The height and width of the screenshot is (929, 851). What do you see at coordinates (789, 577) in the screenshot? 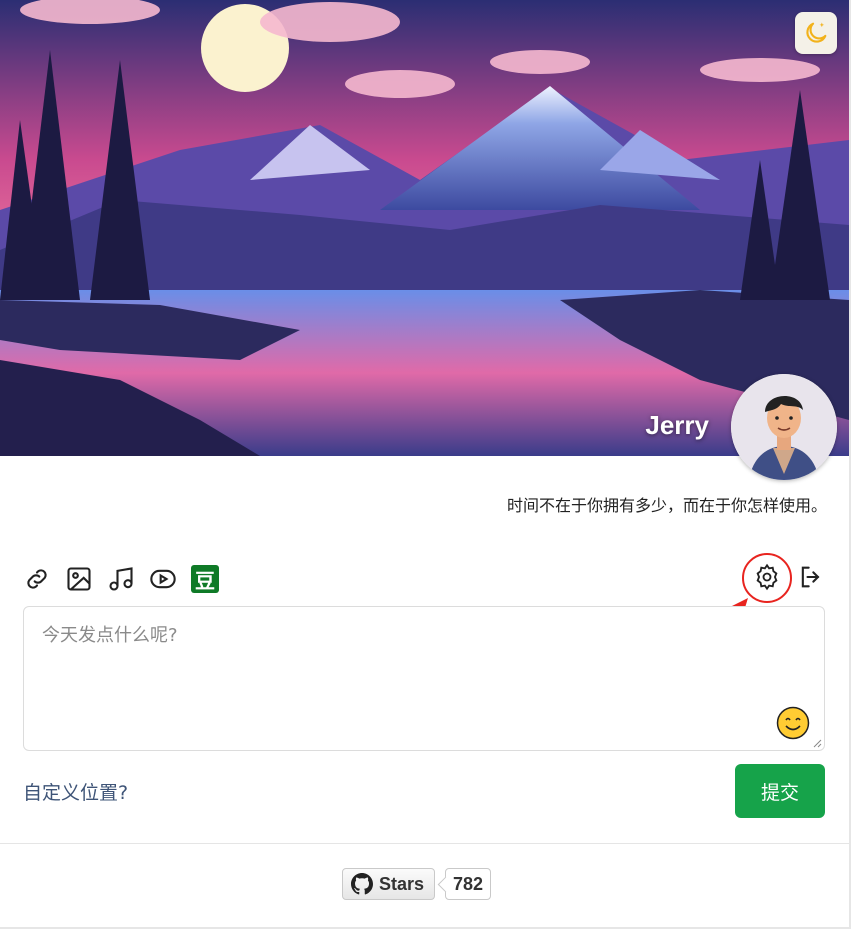
I see `editor-right-tools` at bounding box center [789, 577].